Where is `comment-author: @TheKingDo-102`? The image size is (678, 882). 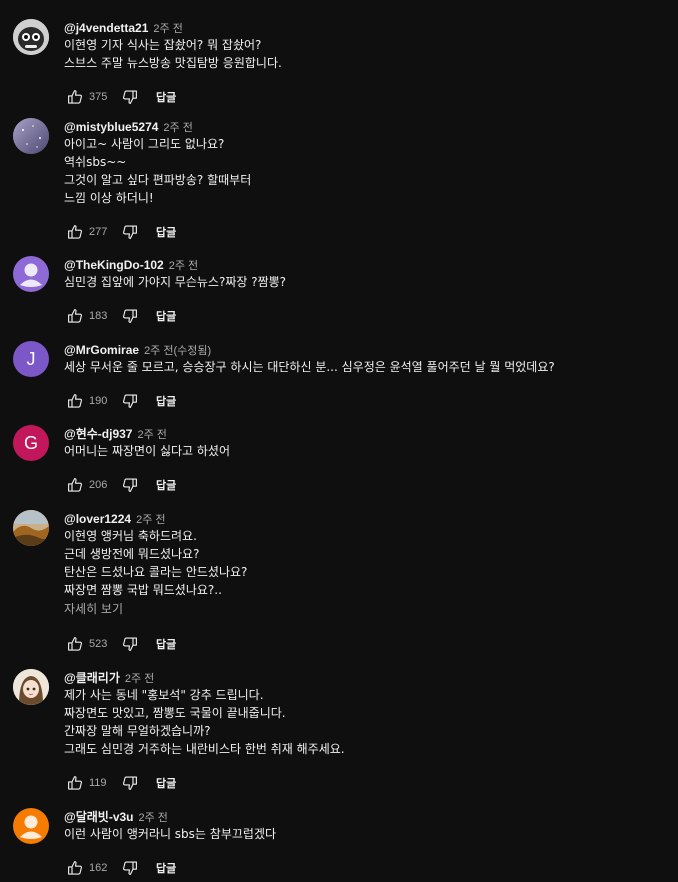 comment-author: @TheKingDo-102 is located at coordinates (114, 265).